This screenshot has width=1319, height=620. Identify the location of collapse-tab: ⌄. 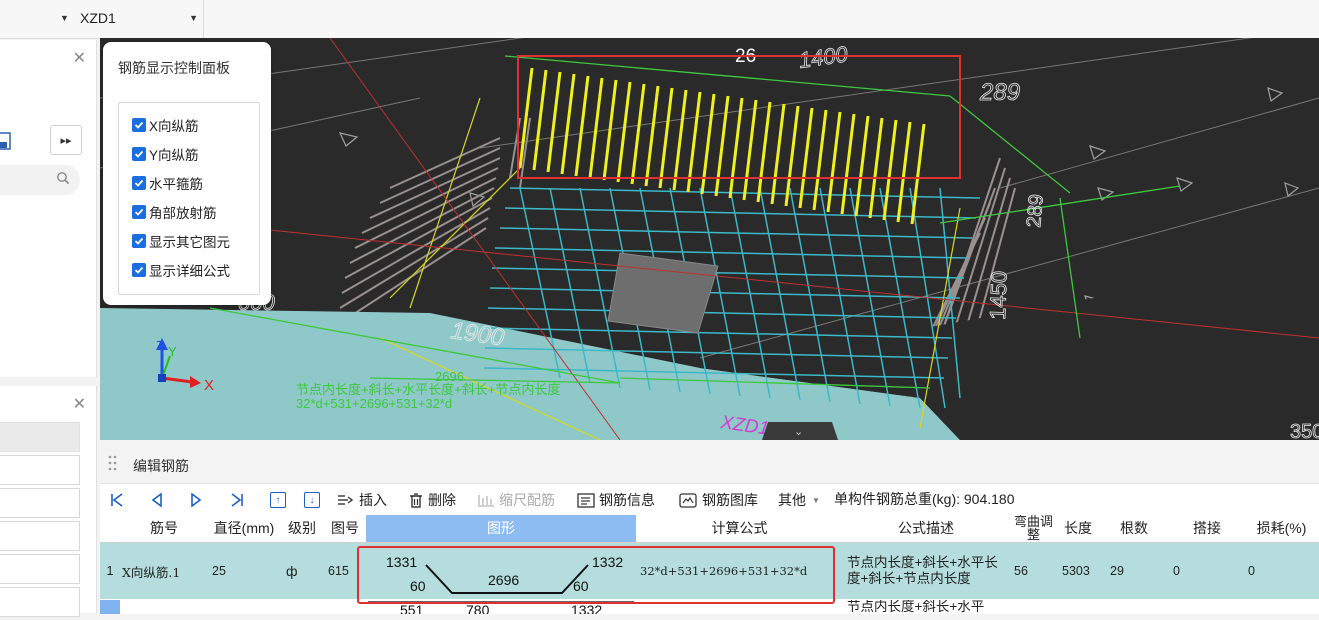
(800, 431).